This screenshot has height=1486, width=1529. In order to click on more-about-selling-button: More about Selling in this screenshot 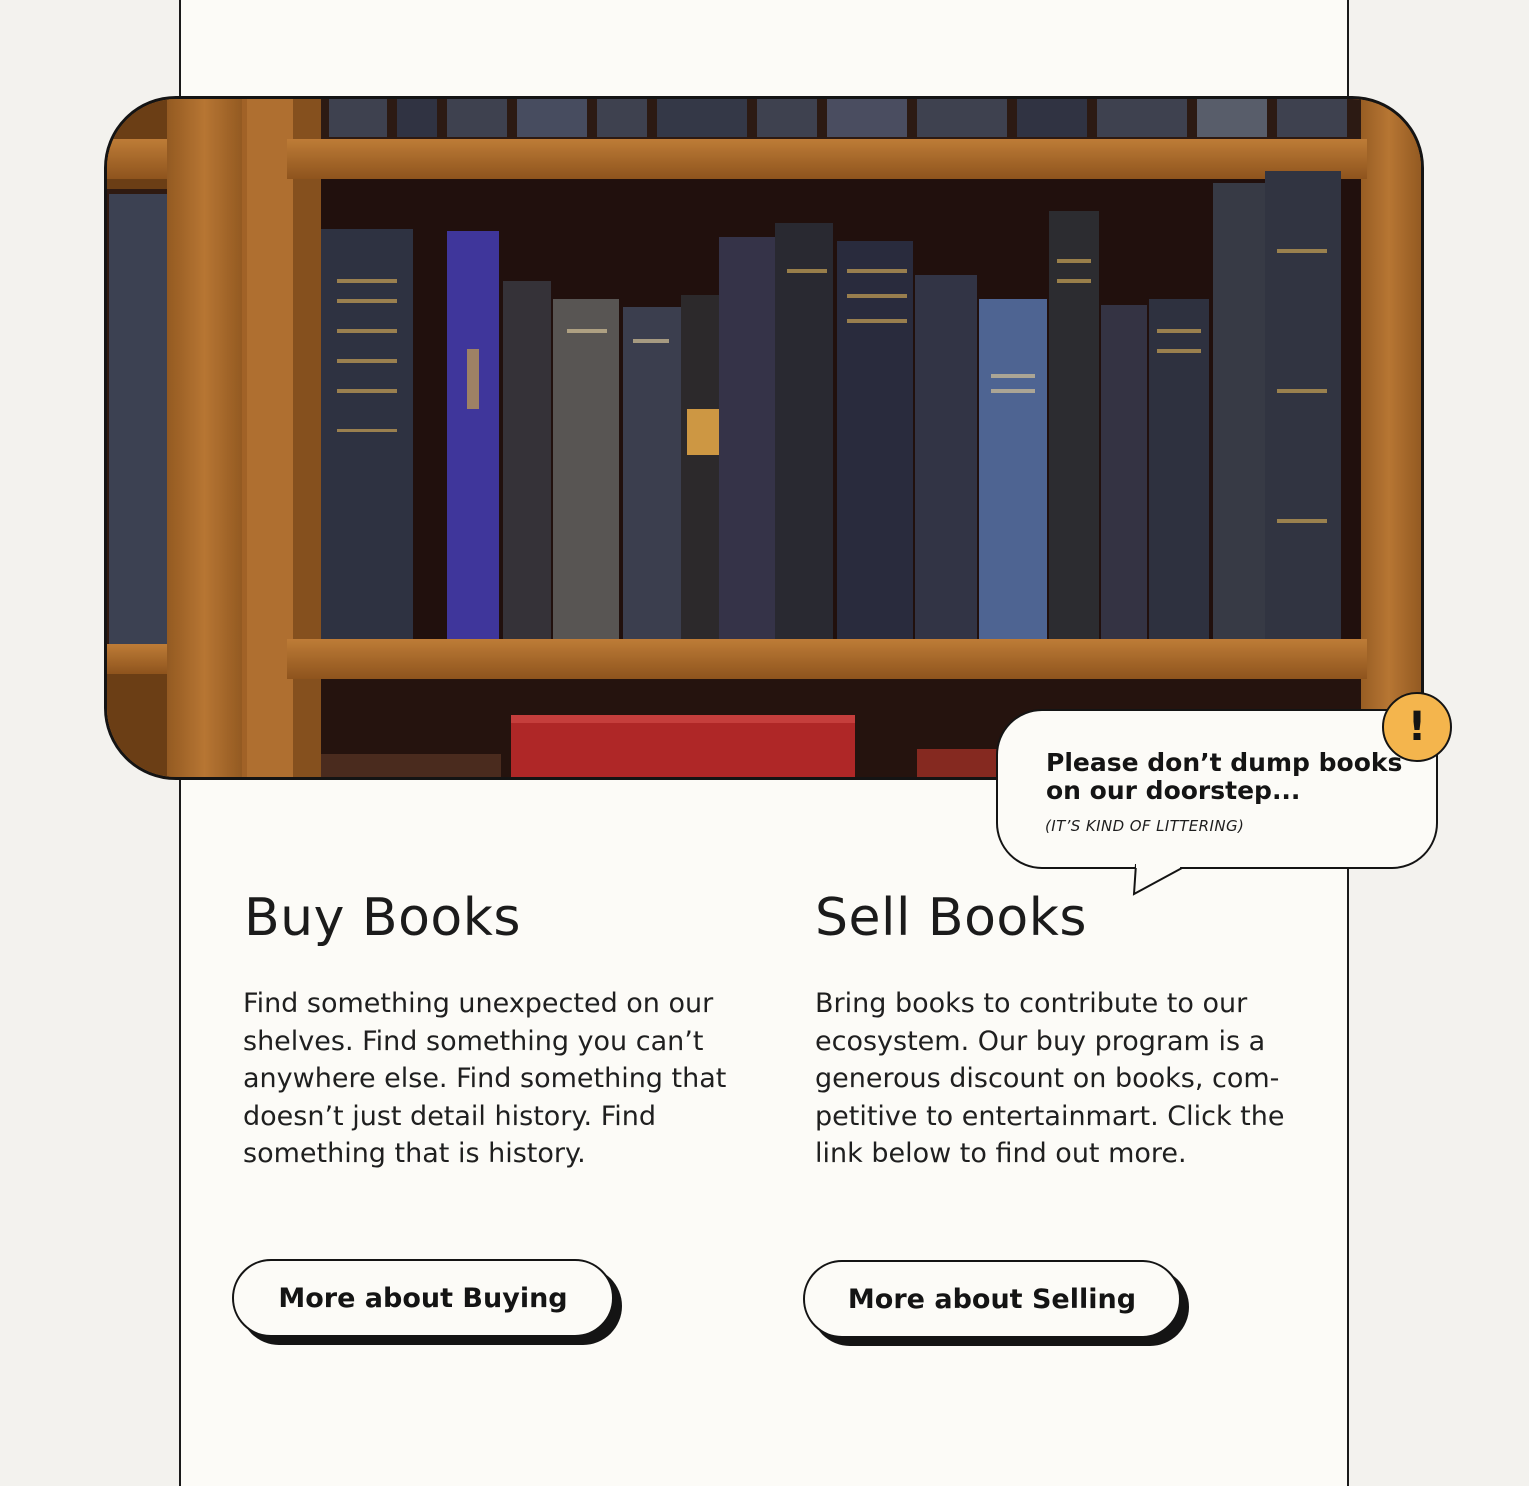, I will do `click(992, 1299)`.